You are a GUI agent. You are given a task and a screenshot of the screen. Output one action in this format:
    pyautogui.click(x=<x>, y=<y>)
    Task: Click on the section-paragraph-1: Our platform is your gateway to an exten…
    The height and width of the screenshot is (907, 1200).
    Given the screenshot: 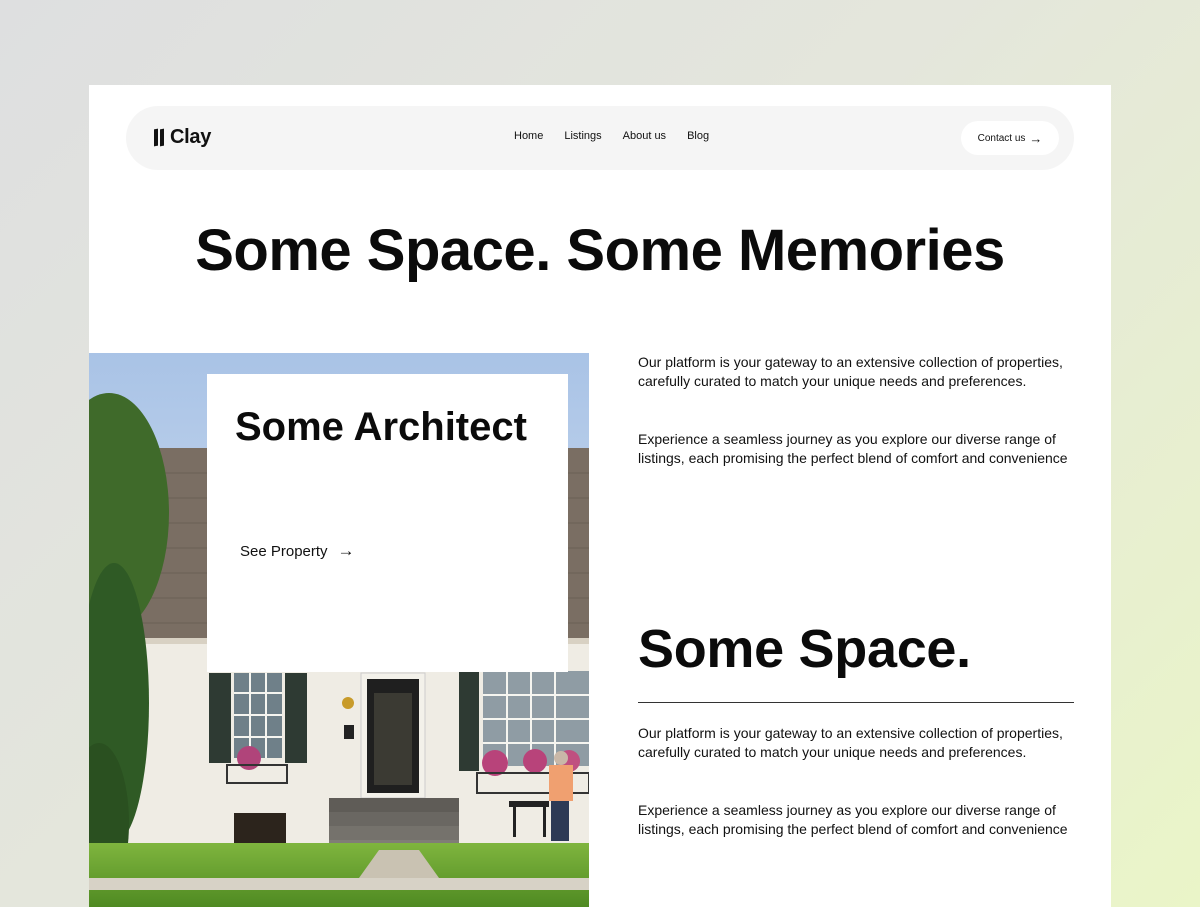 What is the action you would take?
    pyautogui.click(x=850, y=743)
    